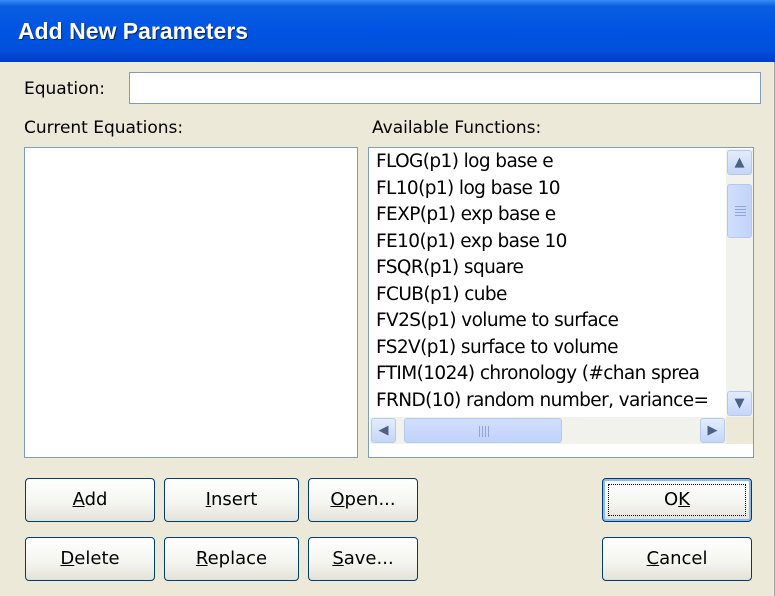 The height and width of the screenshot is (596, 775). I want to click on horizontal-scrollbar: ◀ ▶, so click(548, 430).